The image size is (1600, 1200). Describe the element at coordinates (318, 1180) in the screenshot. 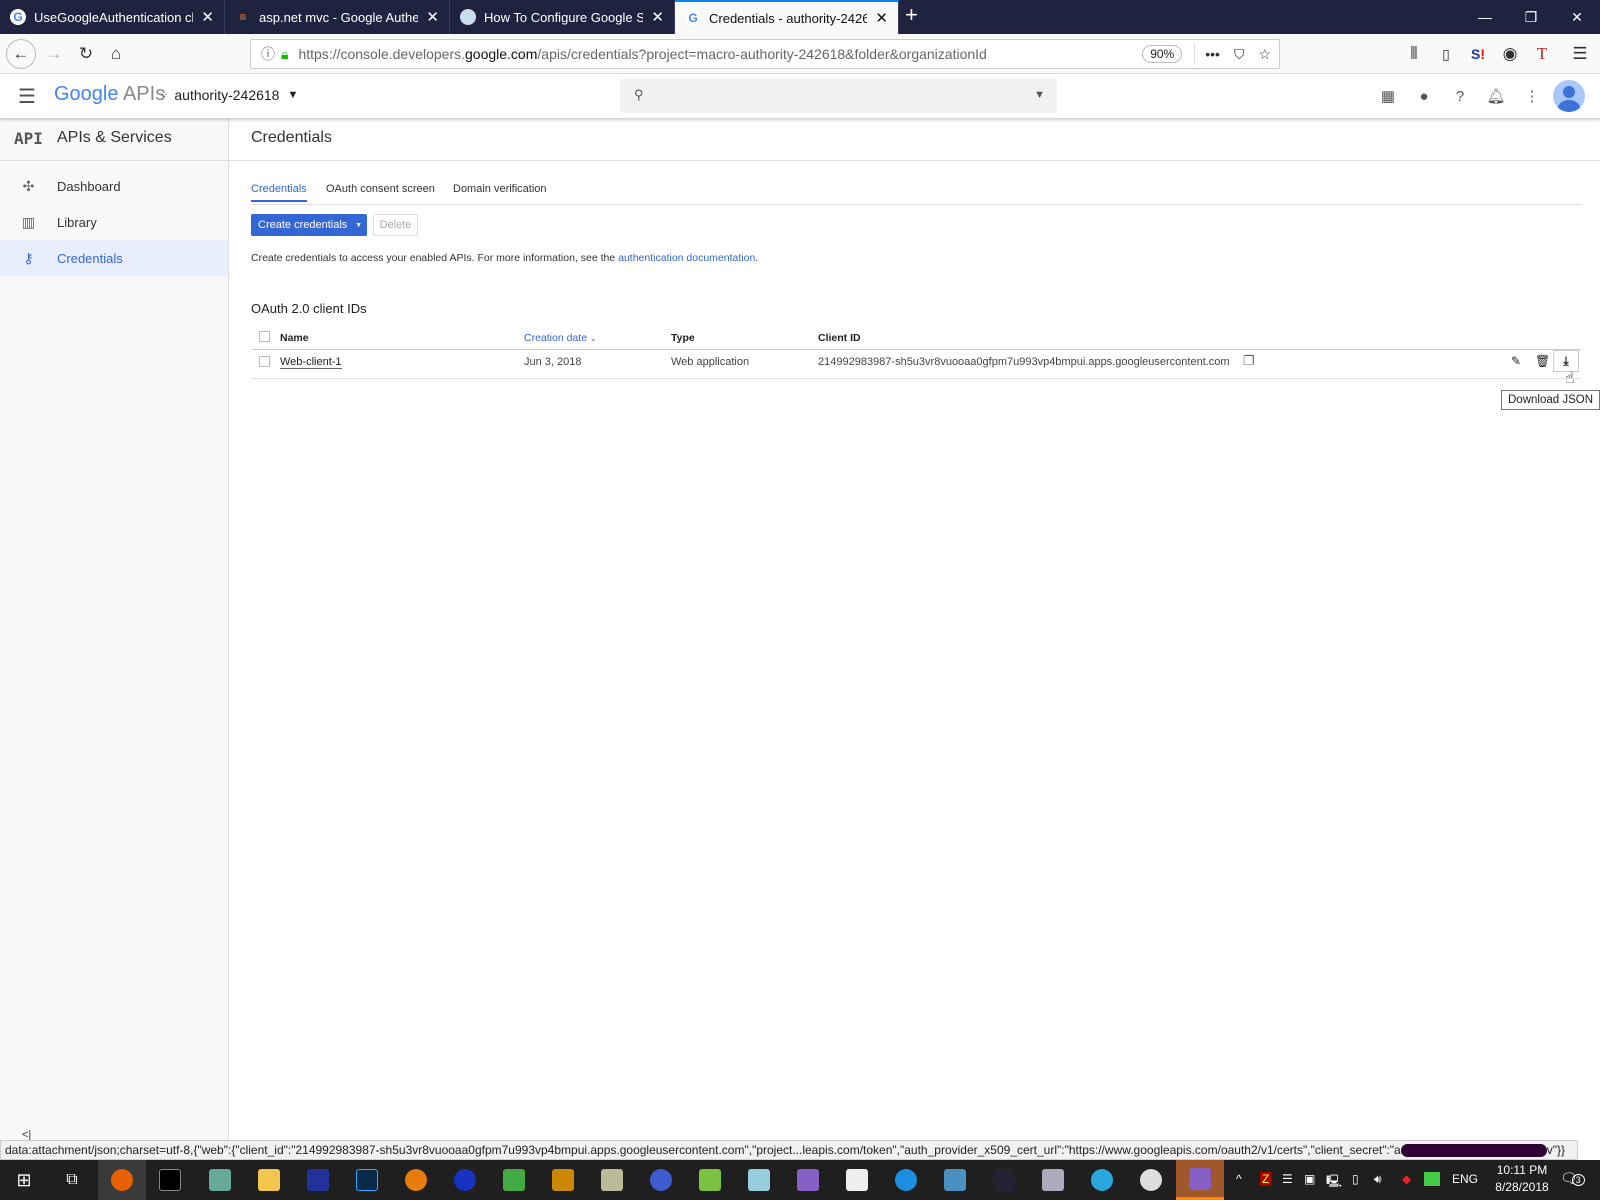

I see `save-app-icon` at that location.